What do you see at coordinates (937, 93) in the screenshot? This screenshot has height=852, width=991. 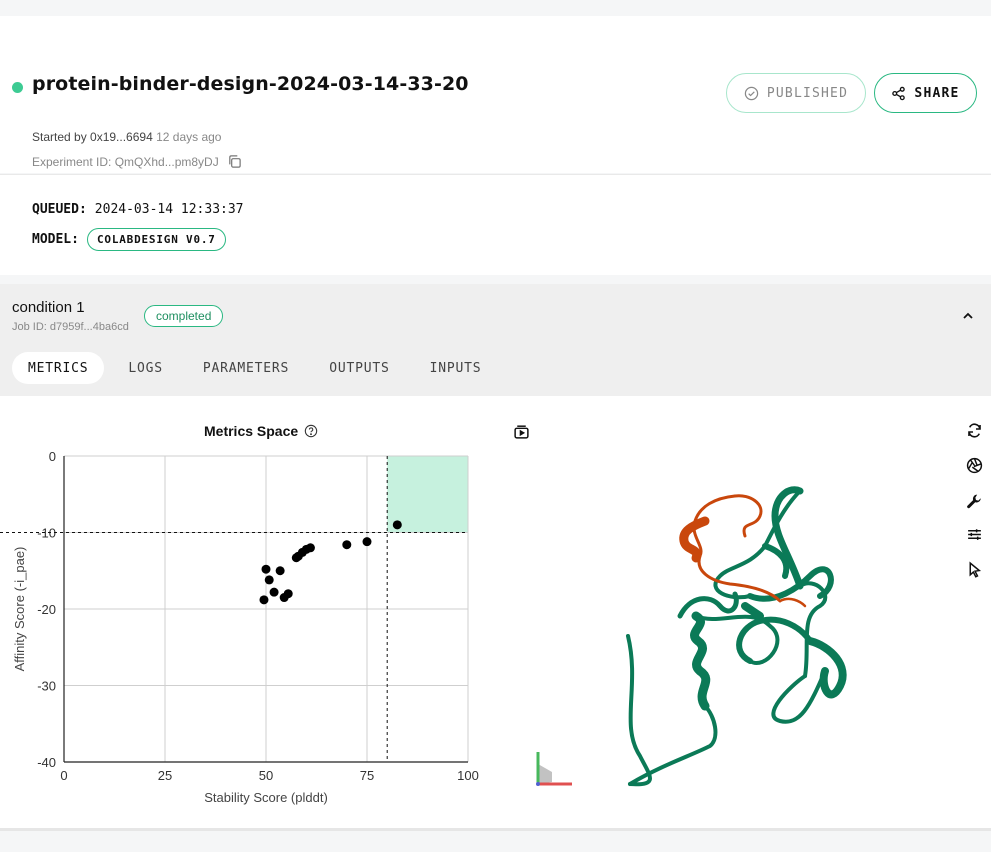 I see `share-label: SHARE` at bounding box center [937, 93].